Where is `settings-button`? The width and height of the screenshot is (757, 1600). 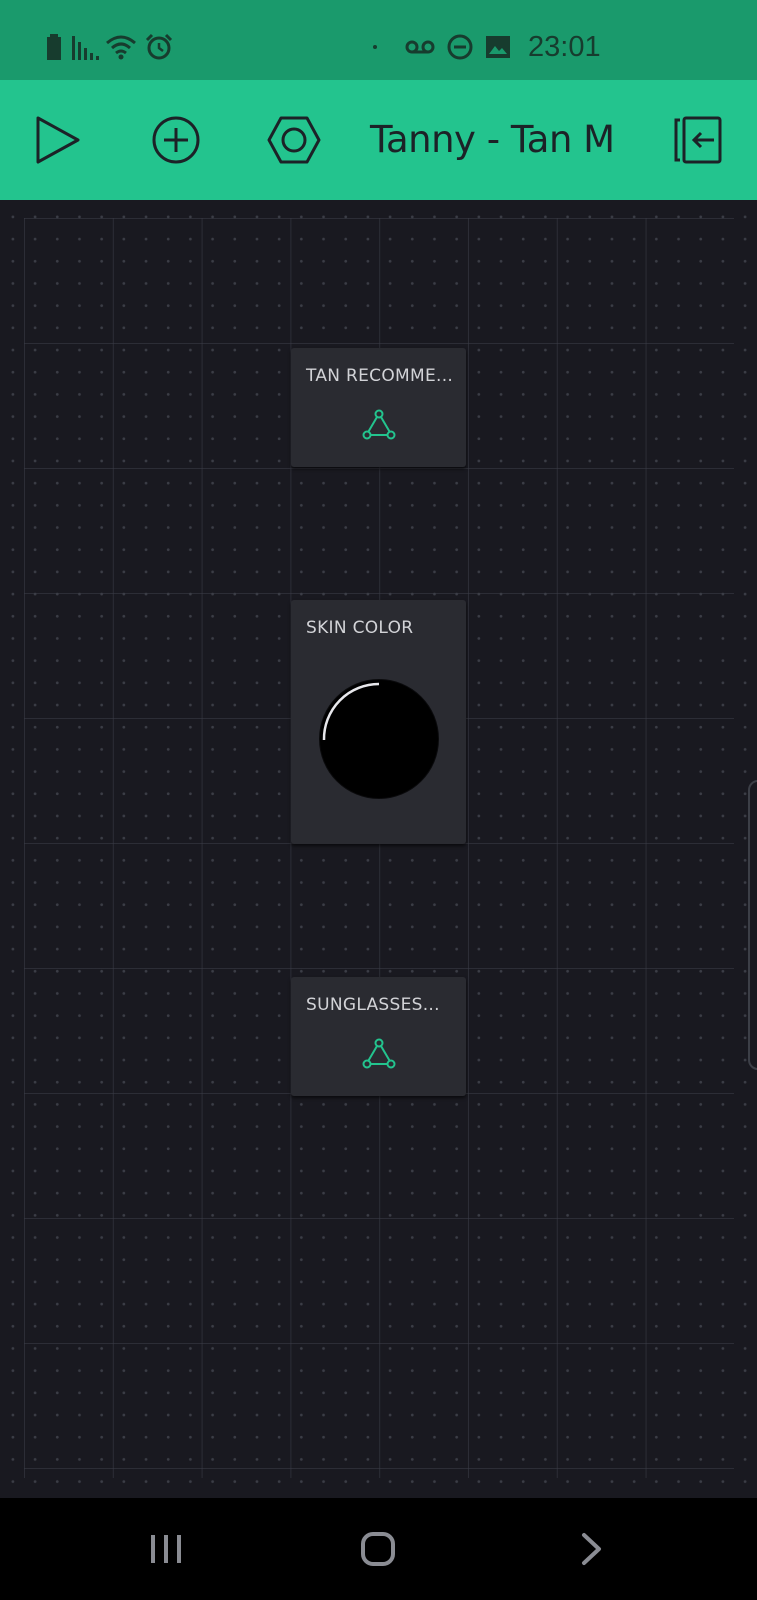
settings-button is located at coordinates (294, 140).